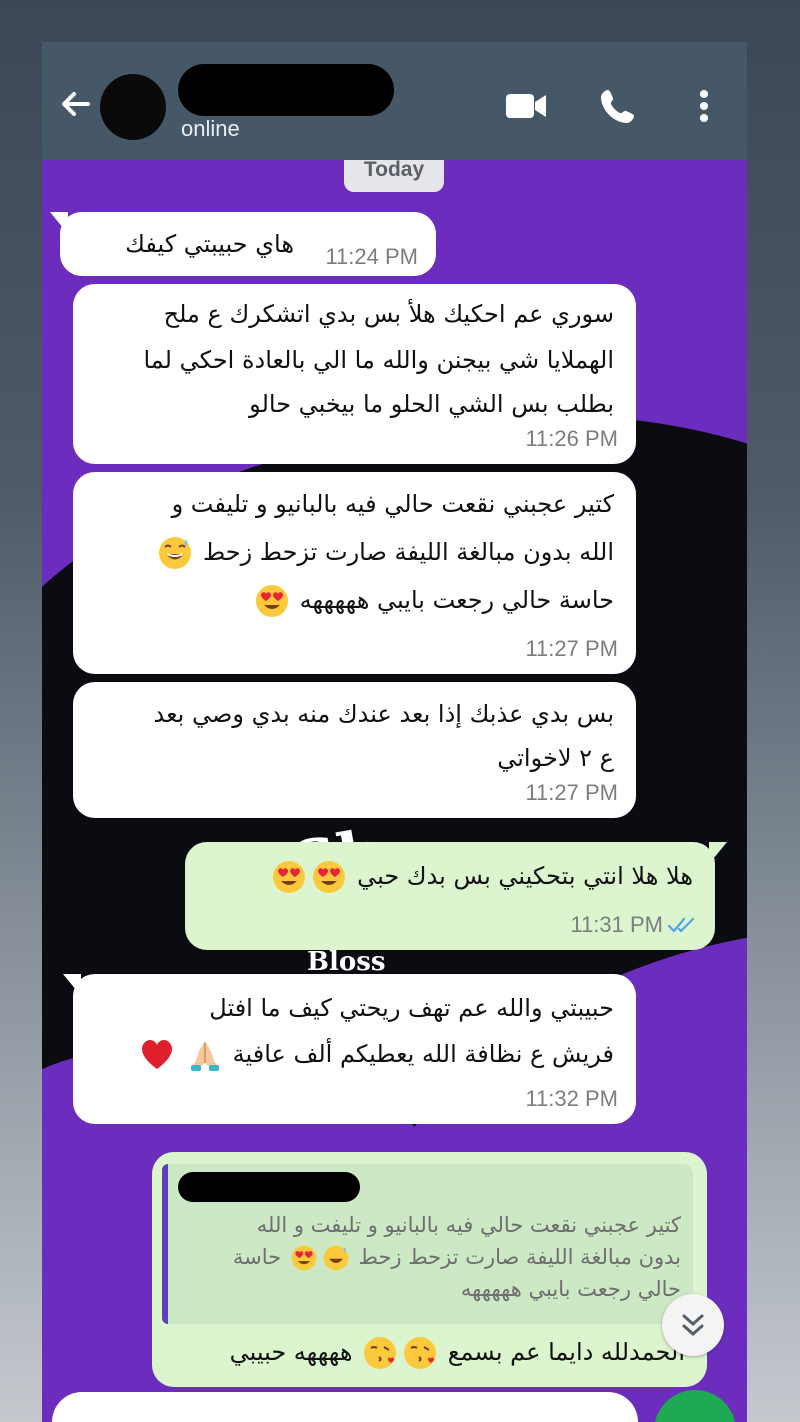  I want to click on contact-avatar, so click(133, 107).